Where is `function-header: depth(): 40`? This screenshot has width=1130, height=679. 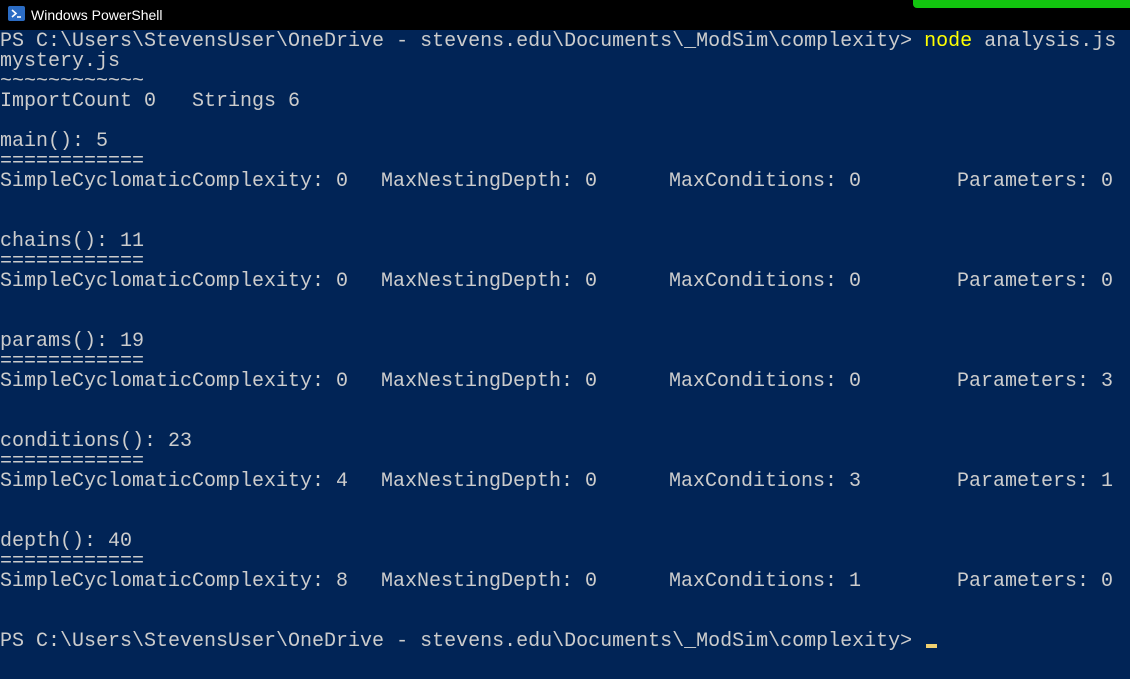 function-header: depth(): 40 is located at coordinates (66, 541).